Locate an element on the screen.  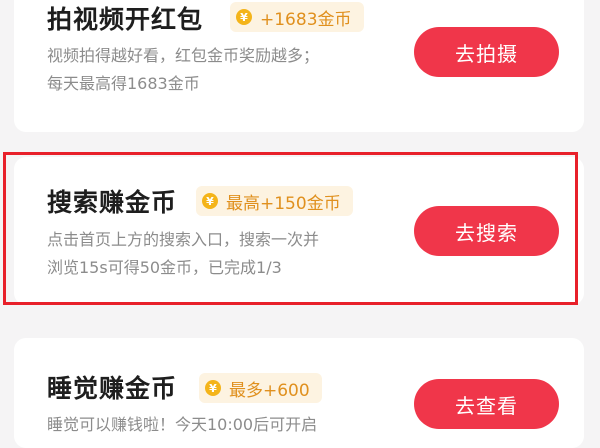
task-description: 点击首页上方的搜索入口，搜索一次并 浏览15s可得50金币，已完成1/3 is located at coordinates (183, 254).